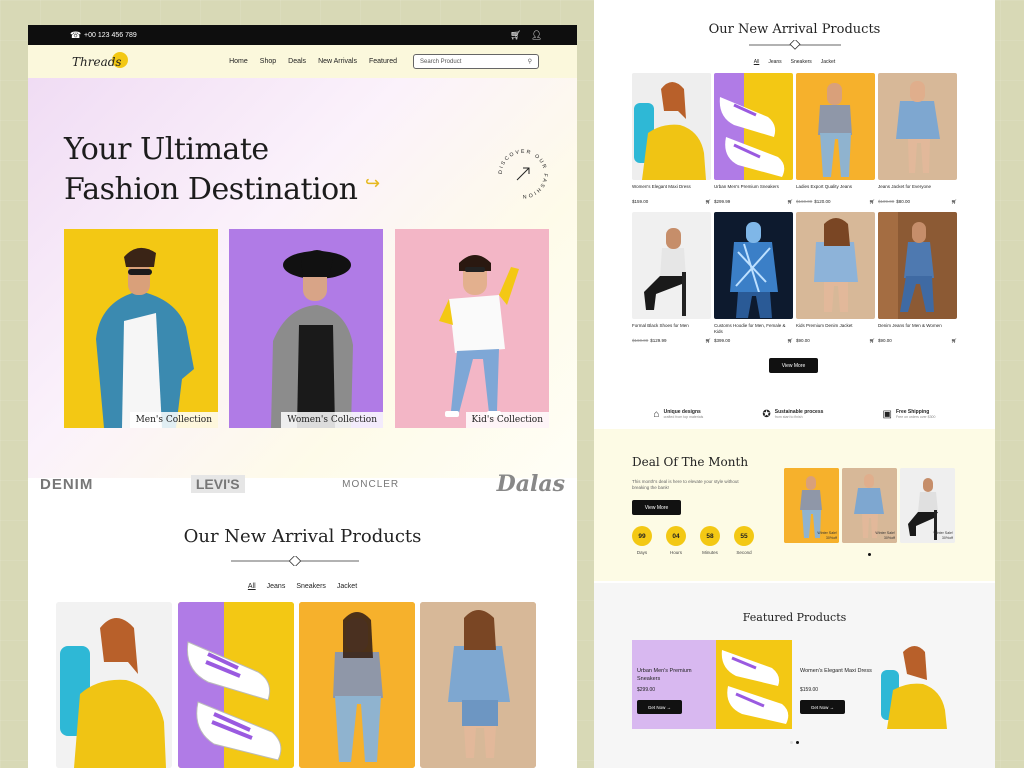 The height and width of the screenshot is (768, 1024). I want to click on nav-shop: Shop, so click(268, 61).